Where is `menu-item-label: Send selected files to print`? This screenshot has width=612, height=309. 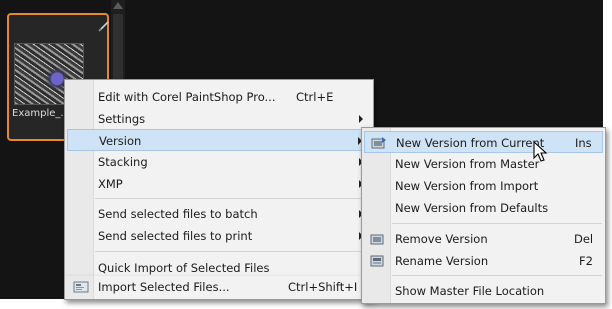 menu-item-label: Send selected files to print is located at coordinates (175, 236).